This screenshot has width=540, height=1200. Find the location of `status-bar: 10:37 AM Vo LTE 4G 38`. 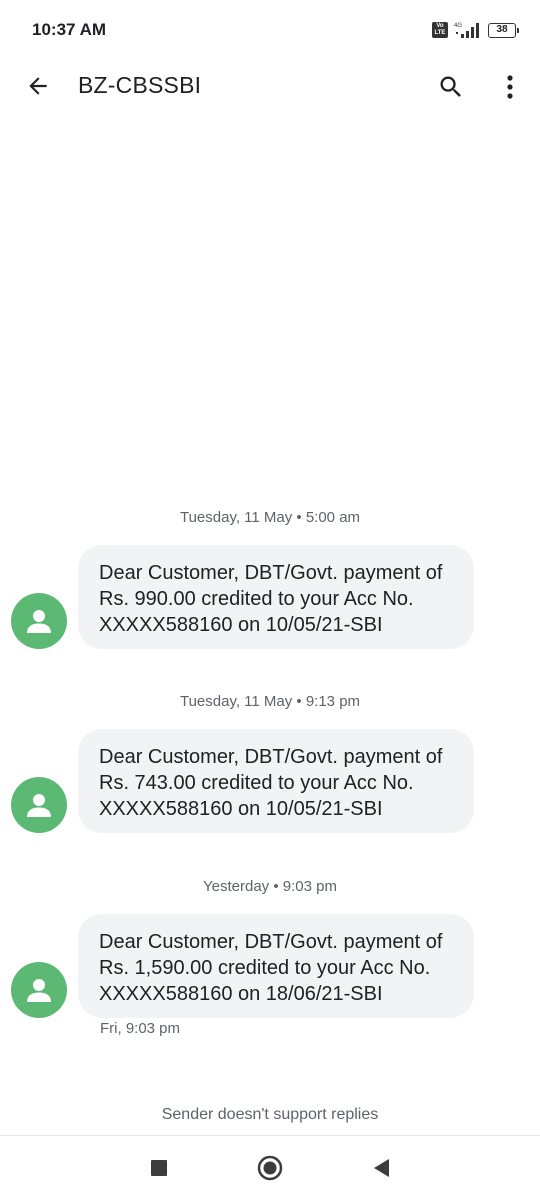

status-bar: 10:37 AM Vo LTE 4G 38 is located at coordinates (270, 30).